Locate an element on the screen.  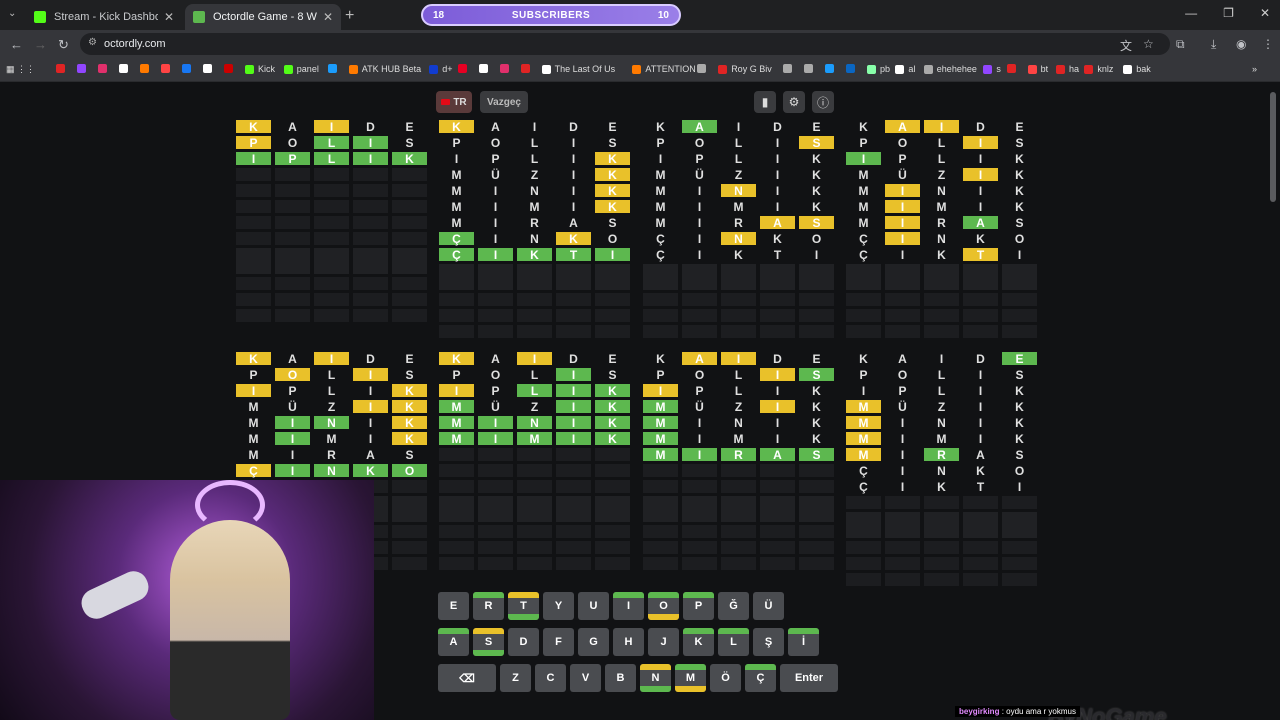
minimize-button: — is located at coordinates (1191, 13).